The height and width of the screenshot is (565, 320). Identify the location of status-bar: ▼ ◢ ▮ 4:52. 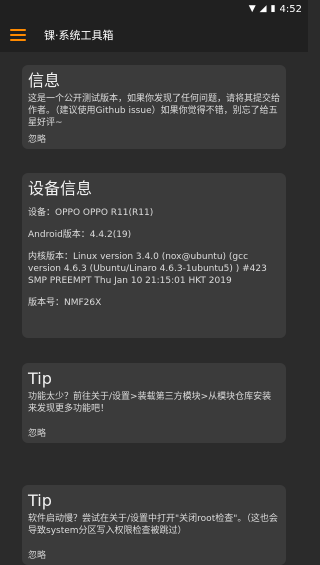
(154, 9).